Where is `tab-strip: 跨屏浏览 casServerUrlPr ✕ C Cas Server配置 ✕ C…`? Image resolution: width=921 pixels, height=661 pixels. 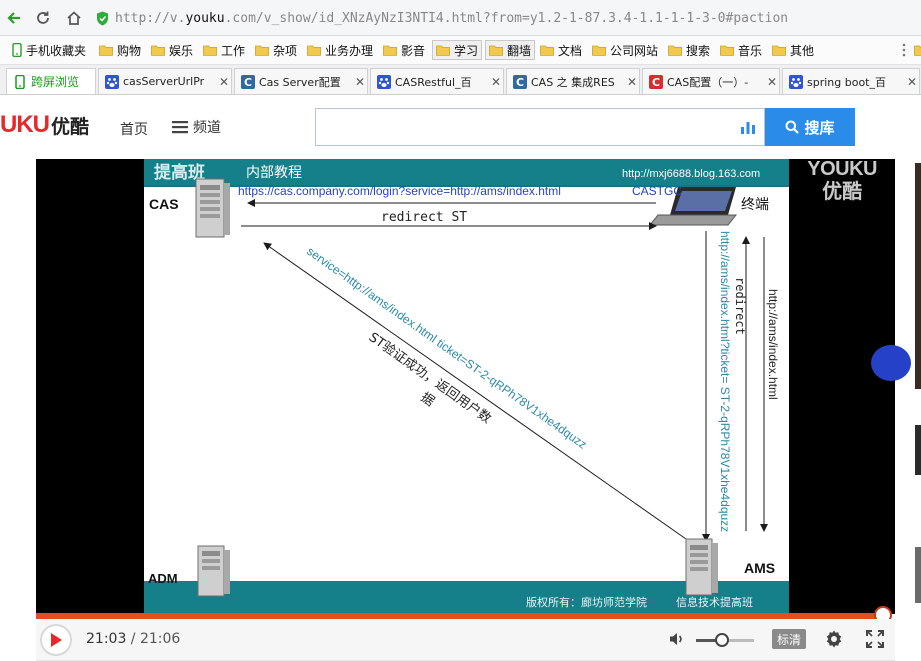
tab-strip: 跨屏浏览 casServerUrlPr ✕ C Cas Server配置 ✕ C… is located at coordinates (460, 80).